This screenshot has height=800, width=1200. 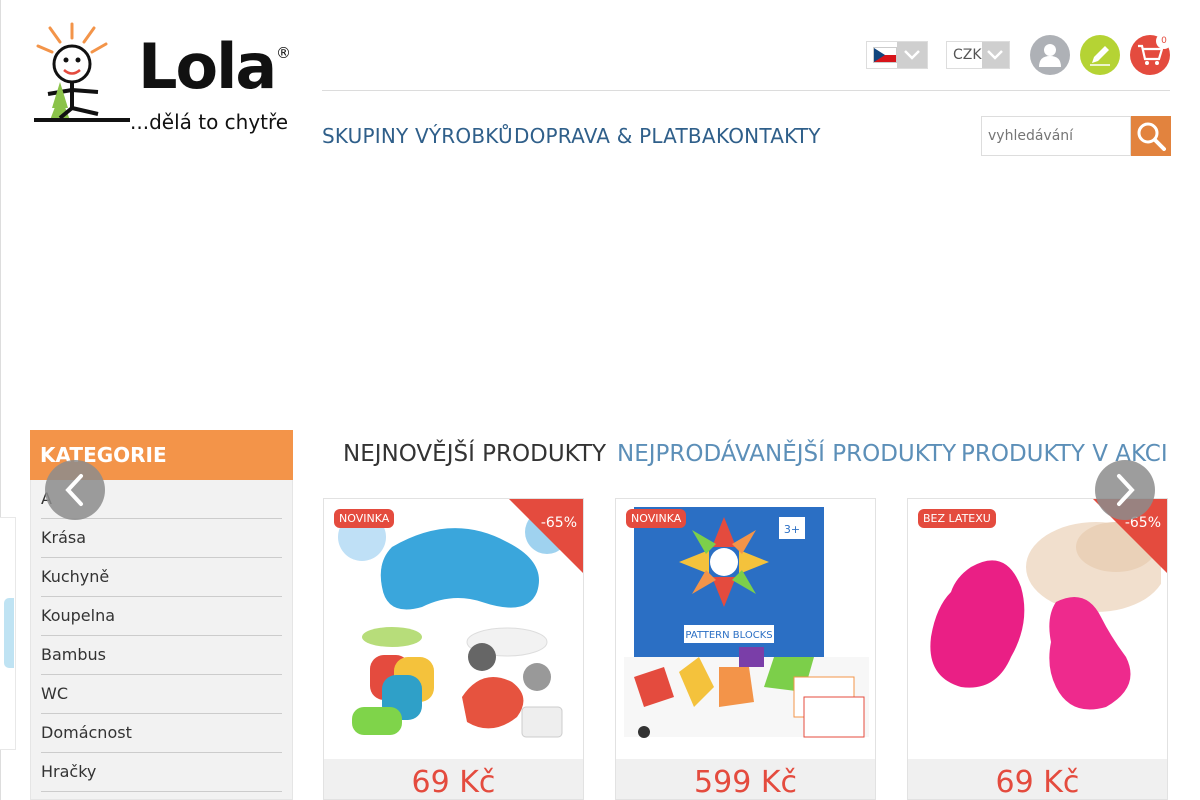 I want to click on product-card: -65% BEZ LATEXU 69 Kč, so click(x=1037, y=649).